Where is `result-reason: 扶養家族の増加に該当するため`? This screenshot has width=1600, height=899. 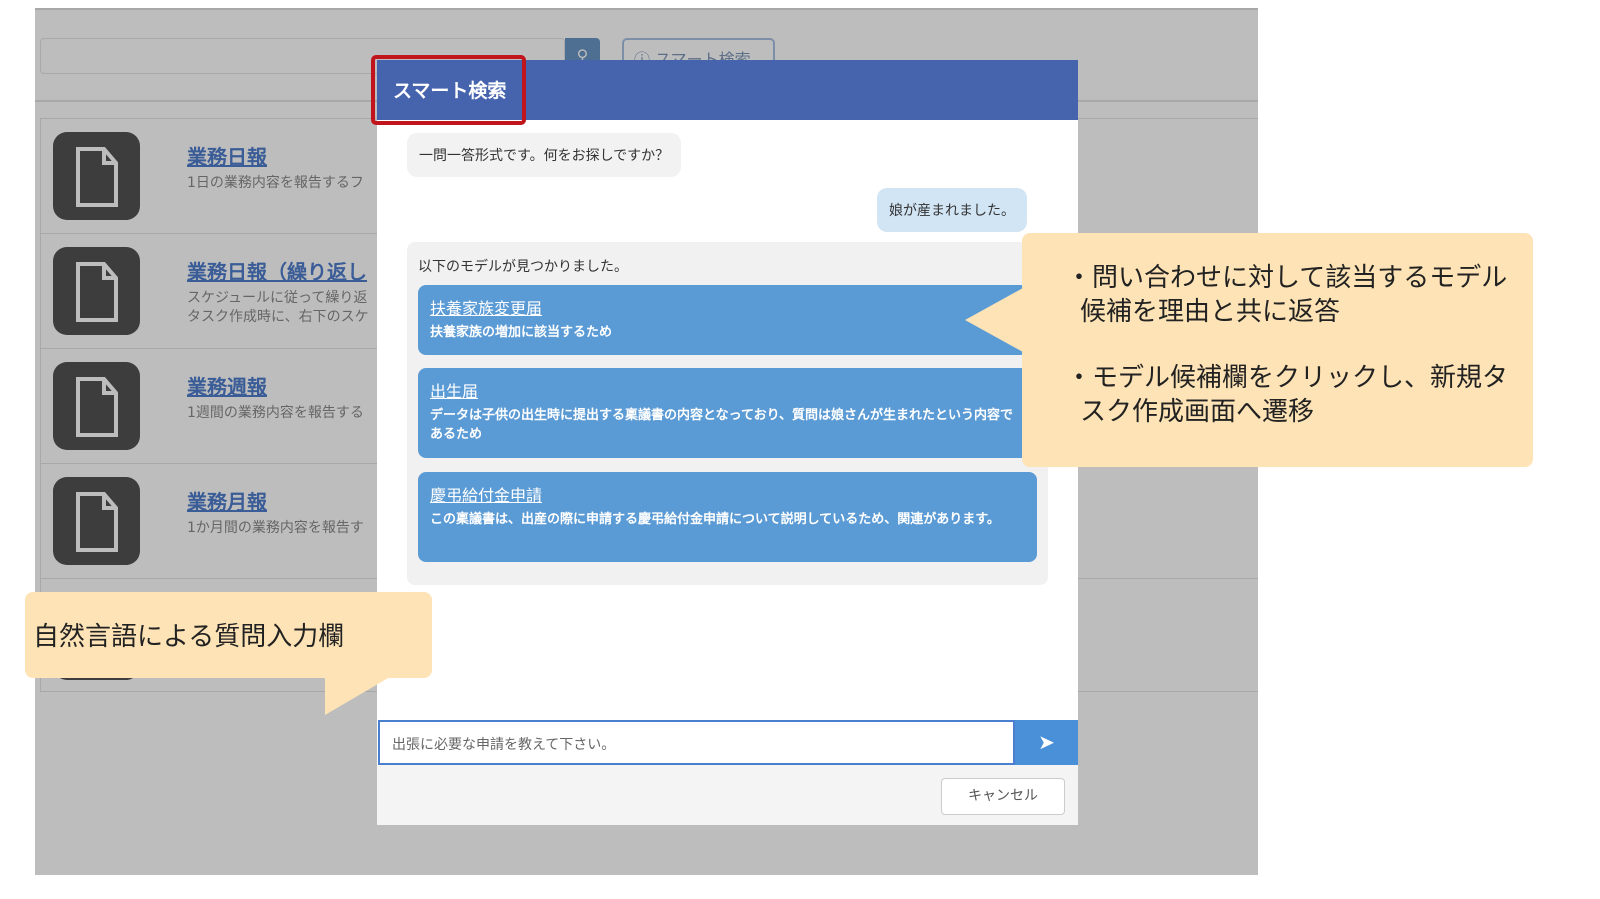 result-reason: 扶養家族の増加に該当するため is located at coordinates (521, 332).